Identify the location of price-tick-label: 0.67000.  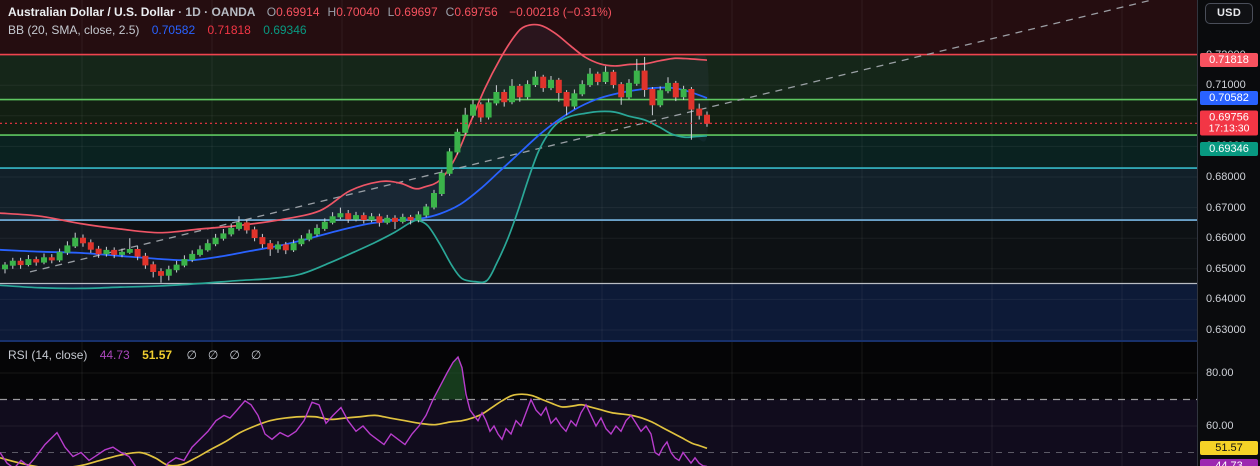
(1226, 207).